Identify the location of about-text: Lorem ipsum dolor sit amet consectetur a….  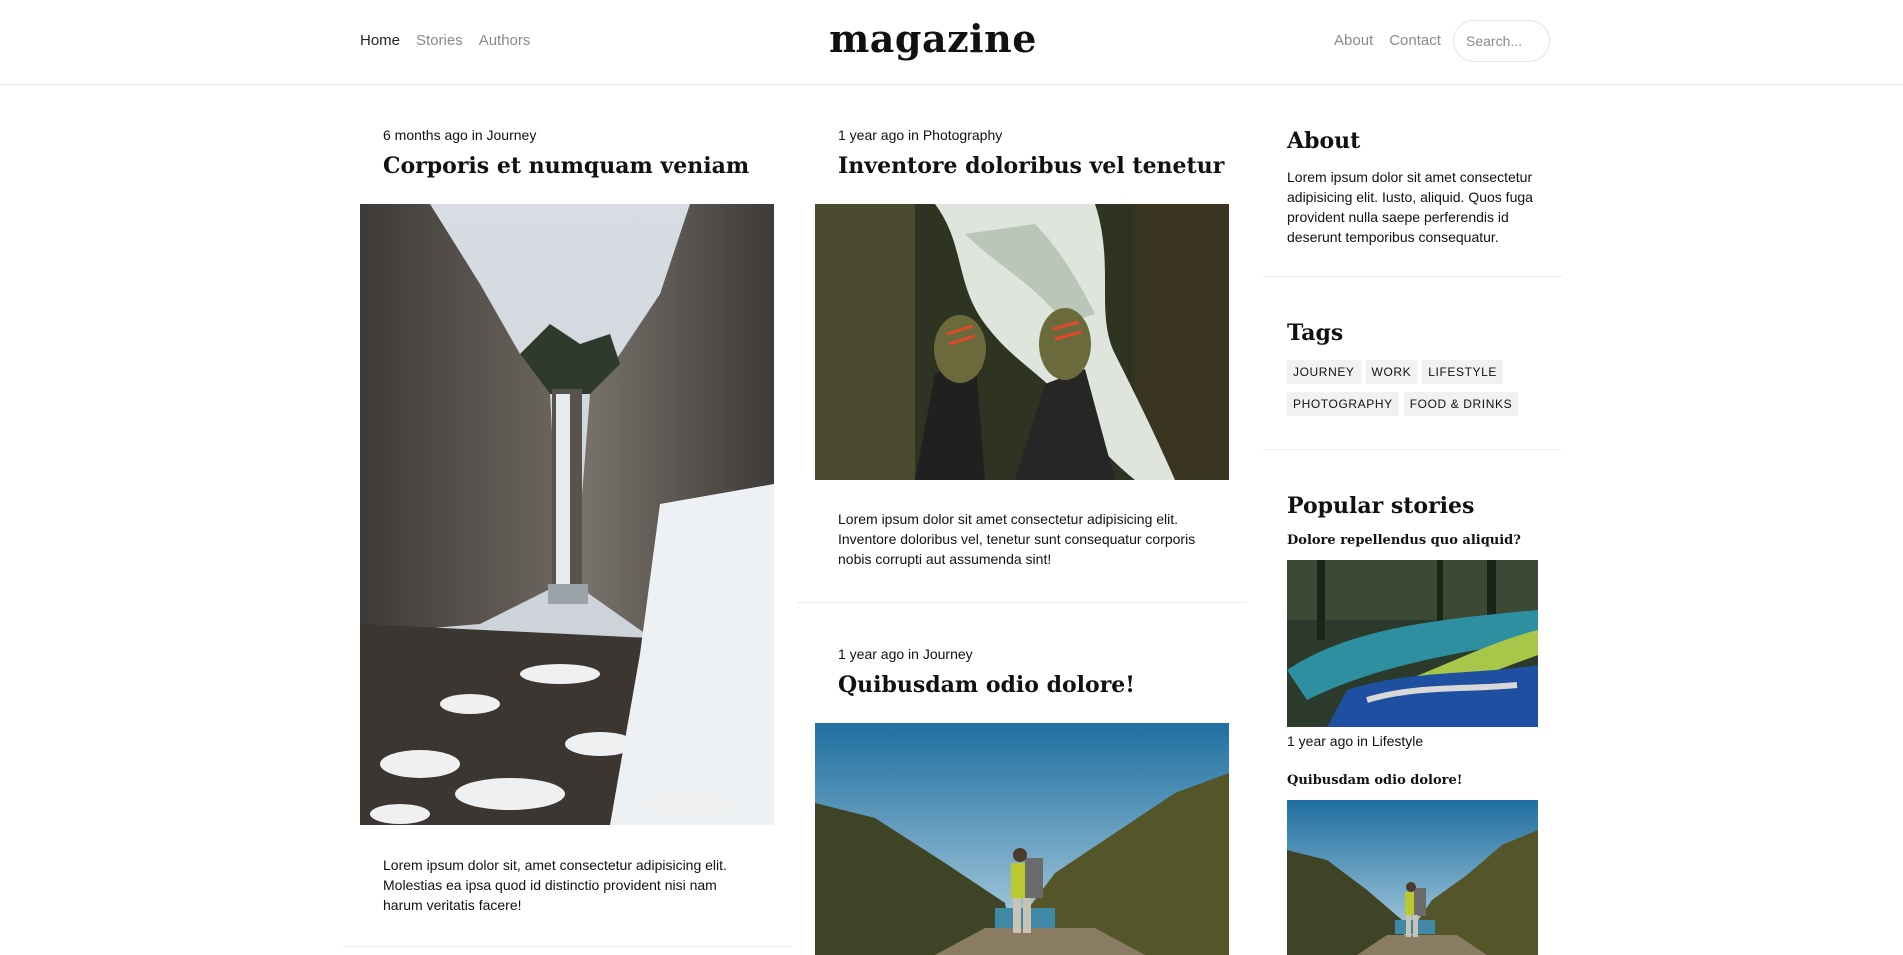
(1410, 207).